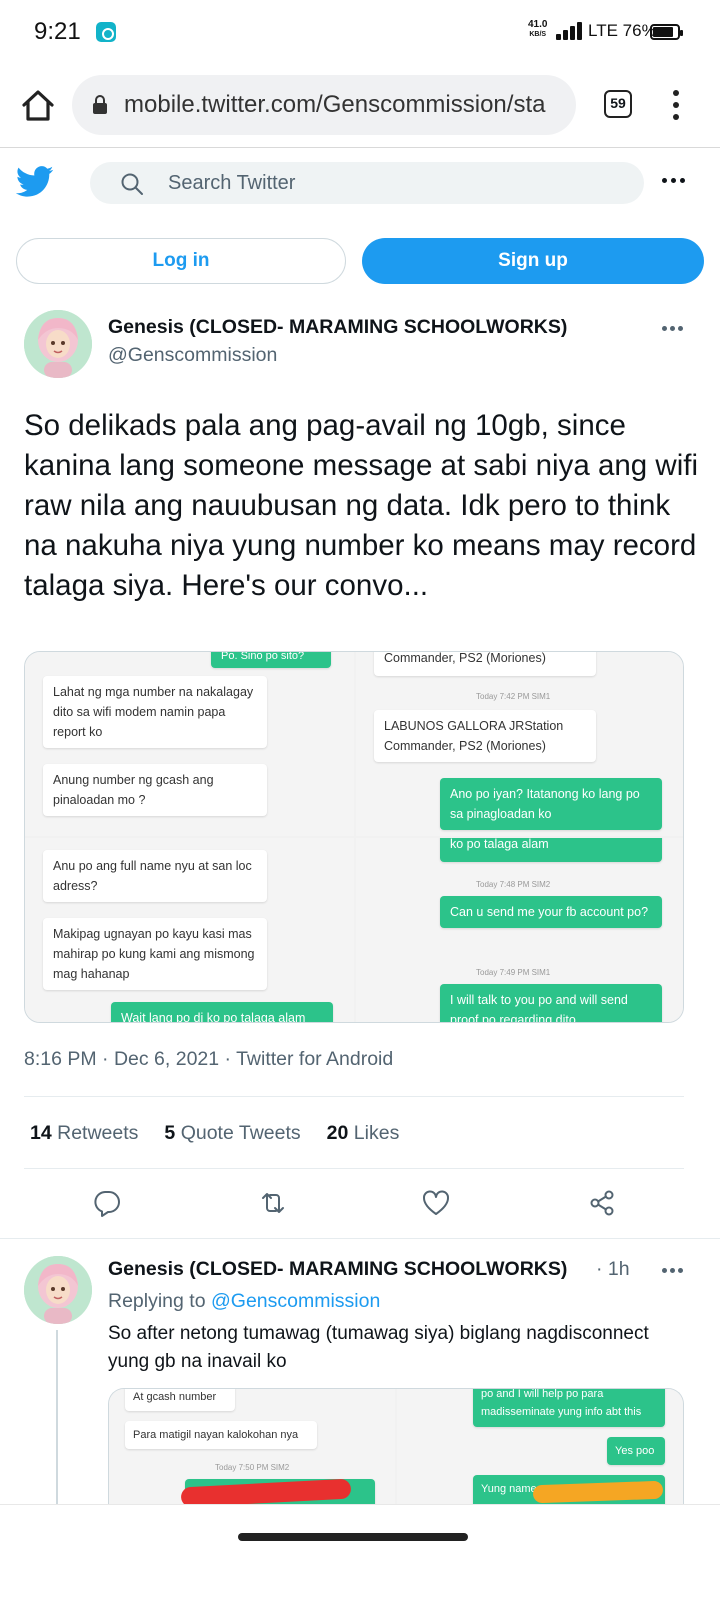 The image size is (720, 1600). Describe the element at coordinates (376, 1133) in the screenshot. I see `likes-label: Likes` at that location.